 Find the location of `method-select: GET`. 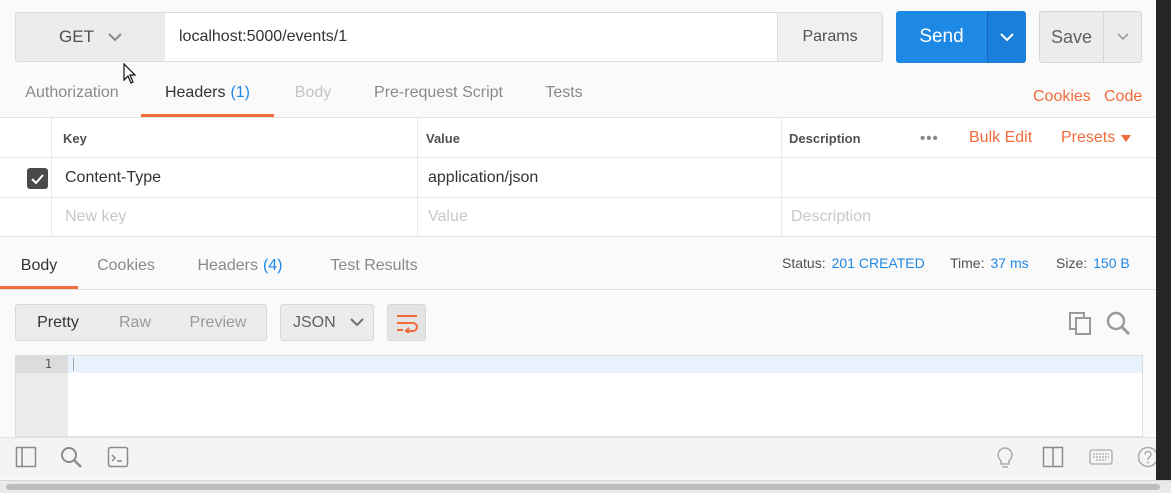

method-select: GET is located at coordinates (90, 37).